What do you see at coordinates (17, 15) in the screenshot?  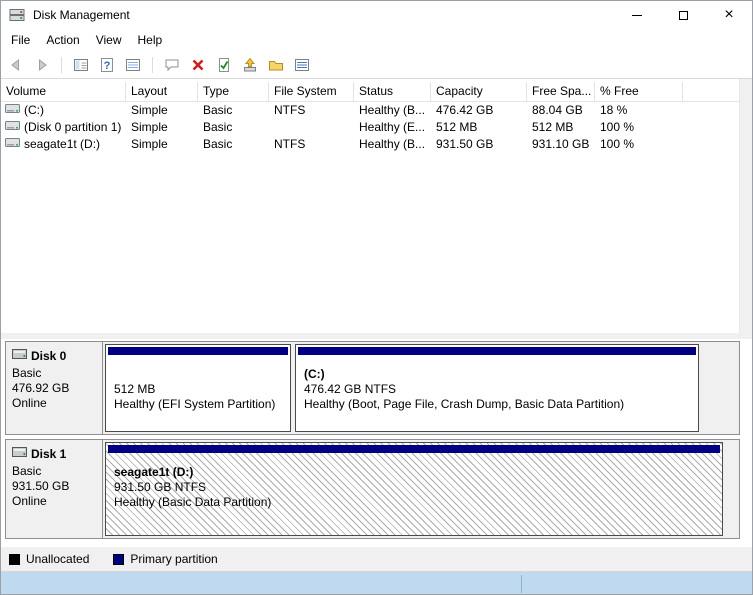 I see `disk-management-app-icon` at bounding box center [17, 15].